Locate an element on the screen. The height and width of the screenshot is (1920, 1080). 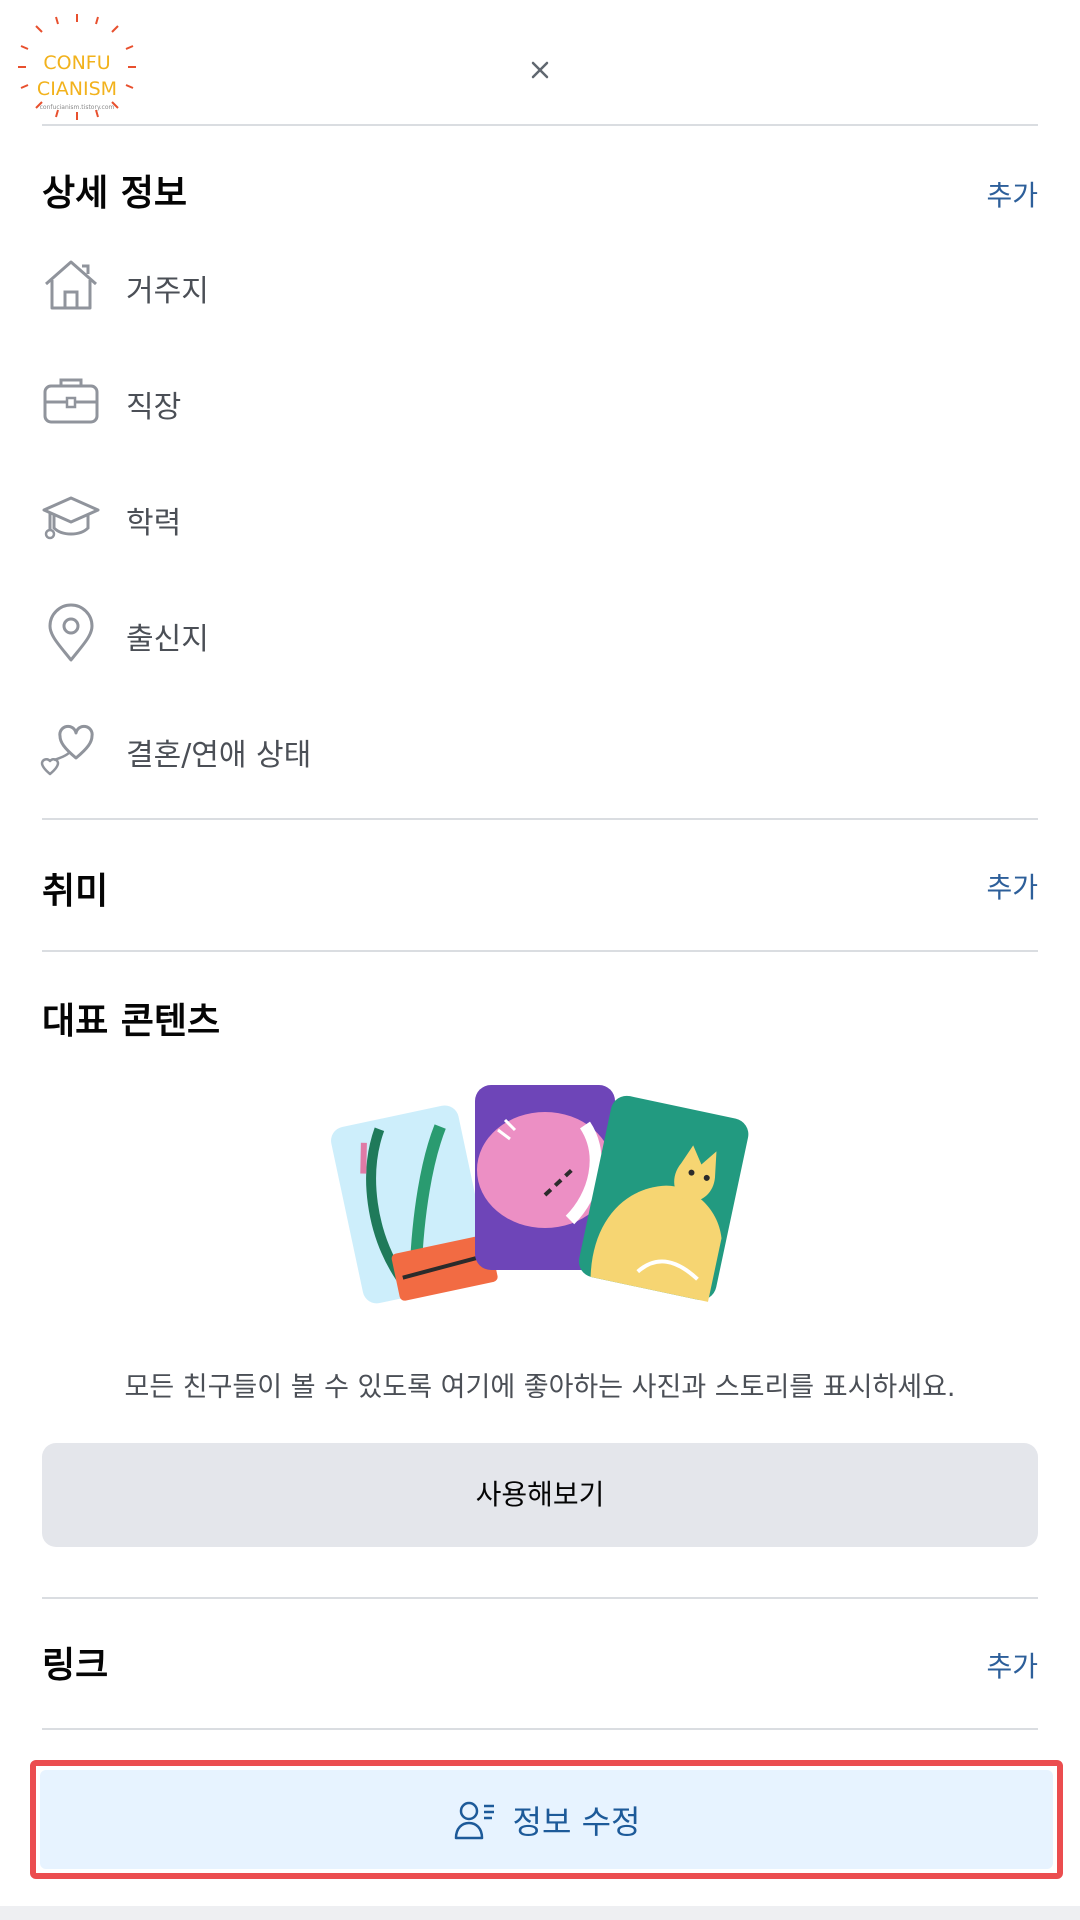
close-button is located at coordinates (540, 70).